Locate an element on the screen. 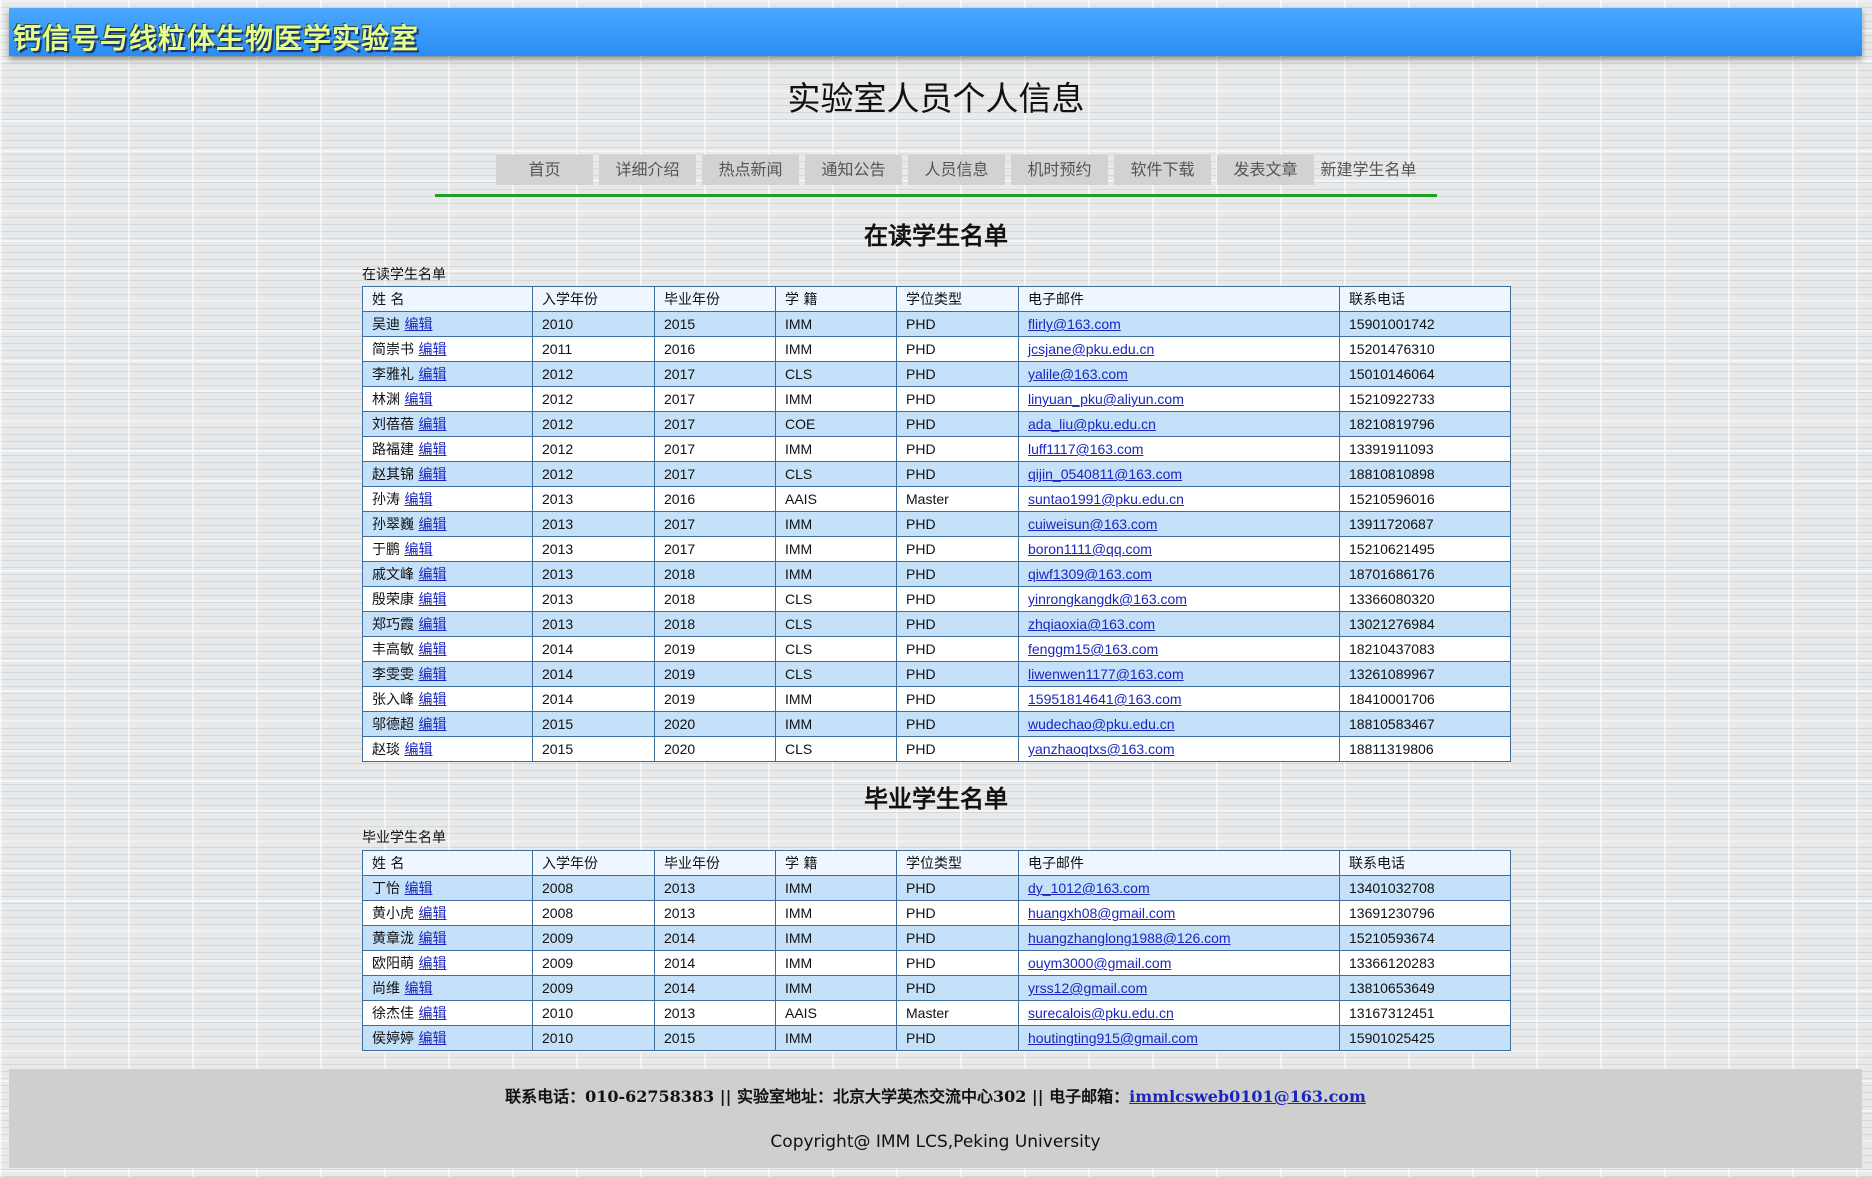 This screenshot has width=1872, height=1177. email-cell: cuiweisun@163.com is located at coordinates (1179, 524).